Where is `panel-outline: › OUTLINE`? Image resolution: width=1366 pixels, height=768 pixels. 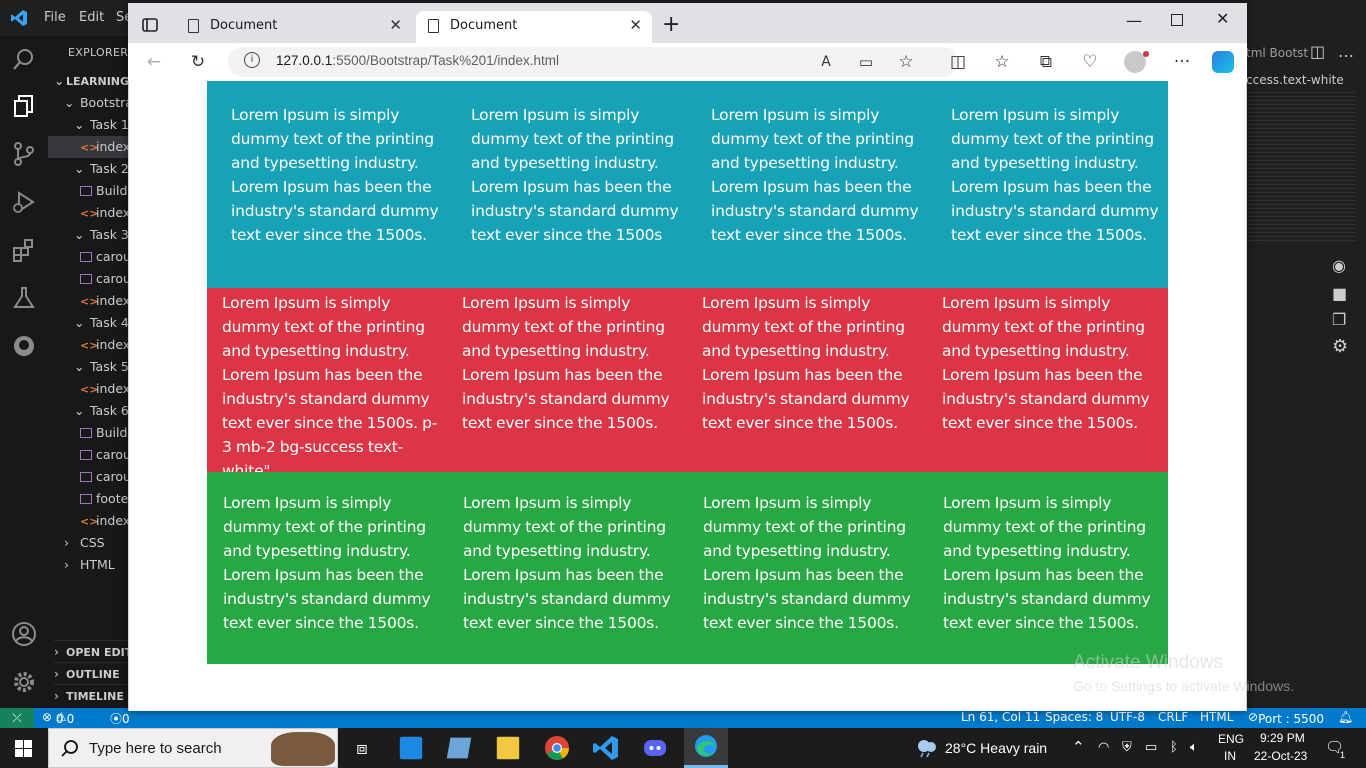
panel-outline: › OUTLINE is located at coordinates (92, 673).